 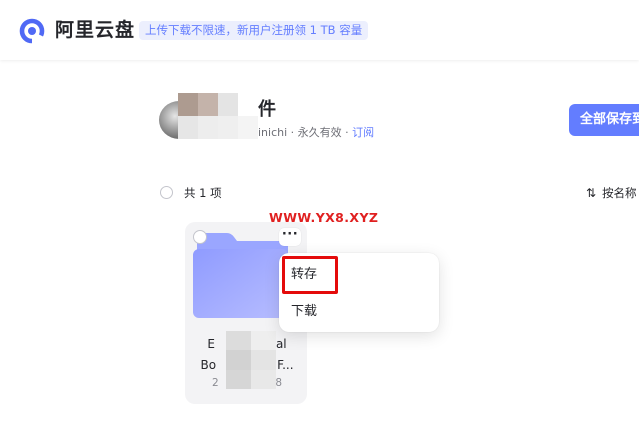 I want to click on share-meta-text: inichi · 永久有效 ·, so click(x=305, y=132).